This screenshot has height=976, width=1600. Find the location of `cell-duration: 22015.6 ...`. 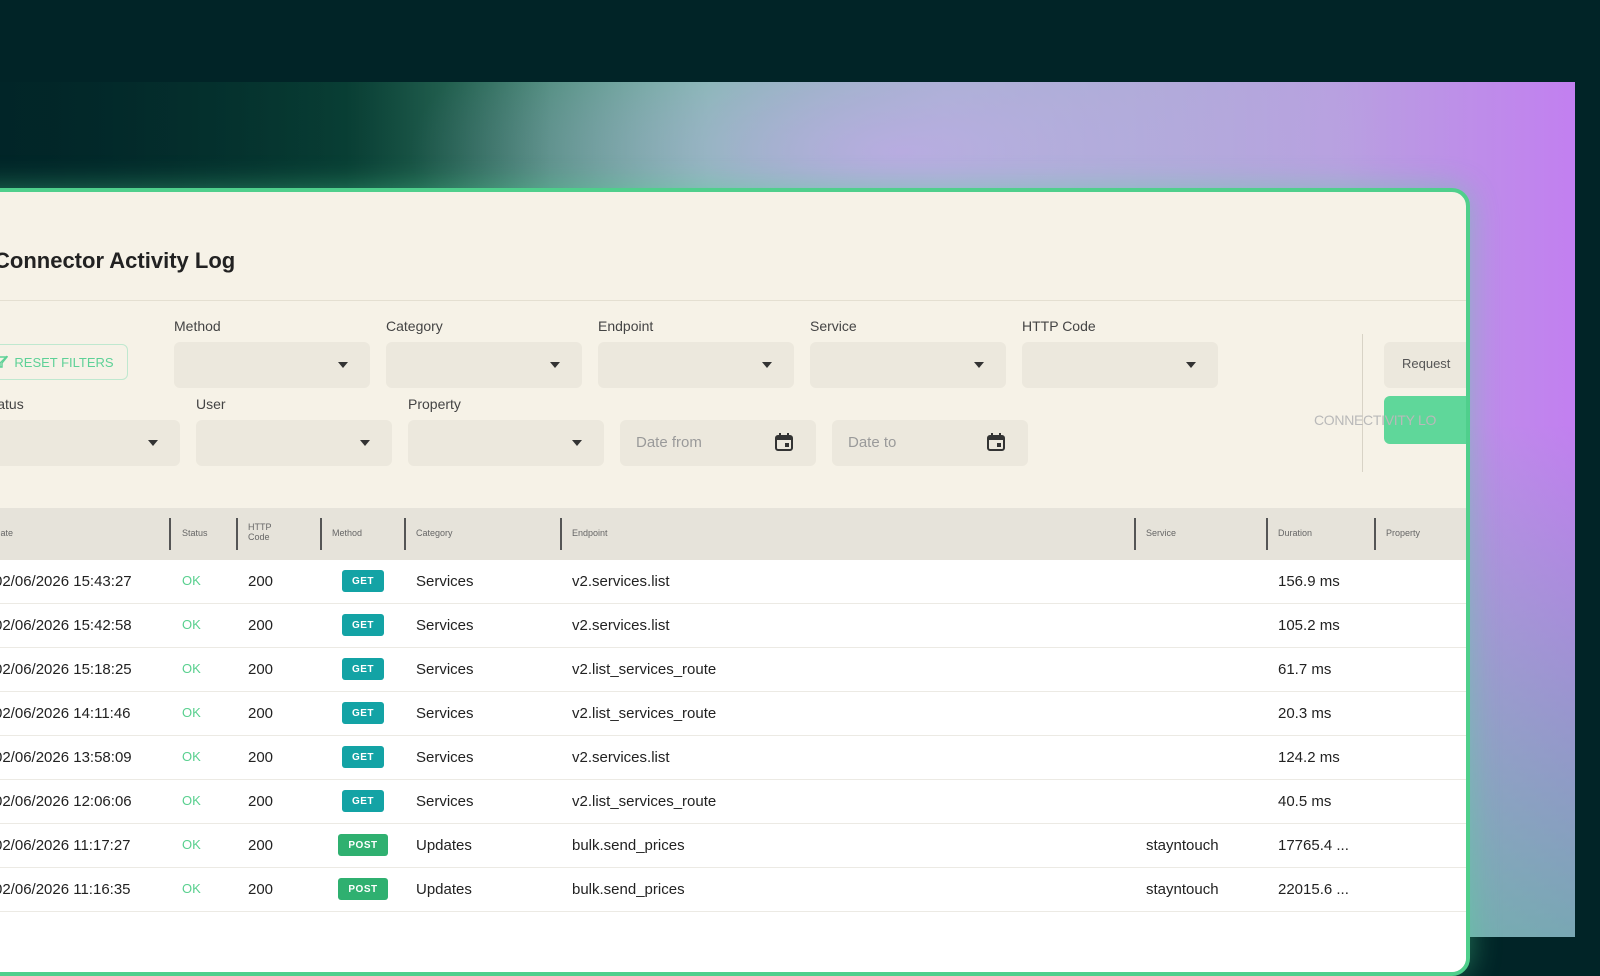

cell-duration: 22015.6 ... is located at coordinates (1313, 889).